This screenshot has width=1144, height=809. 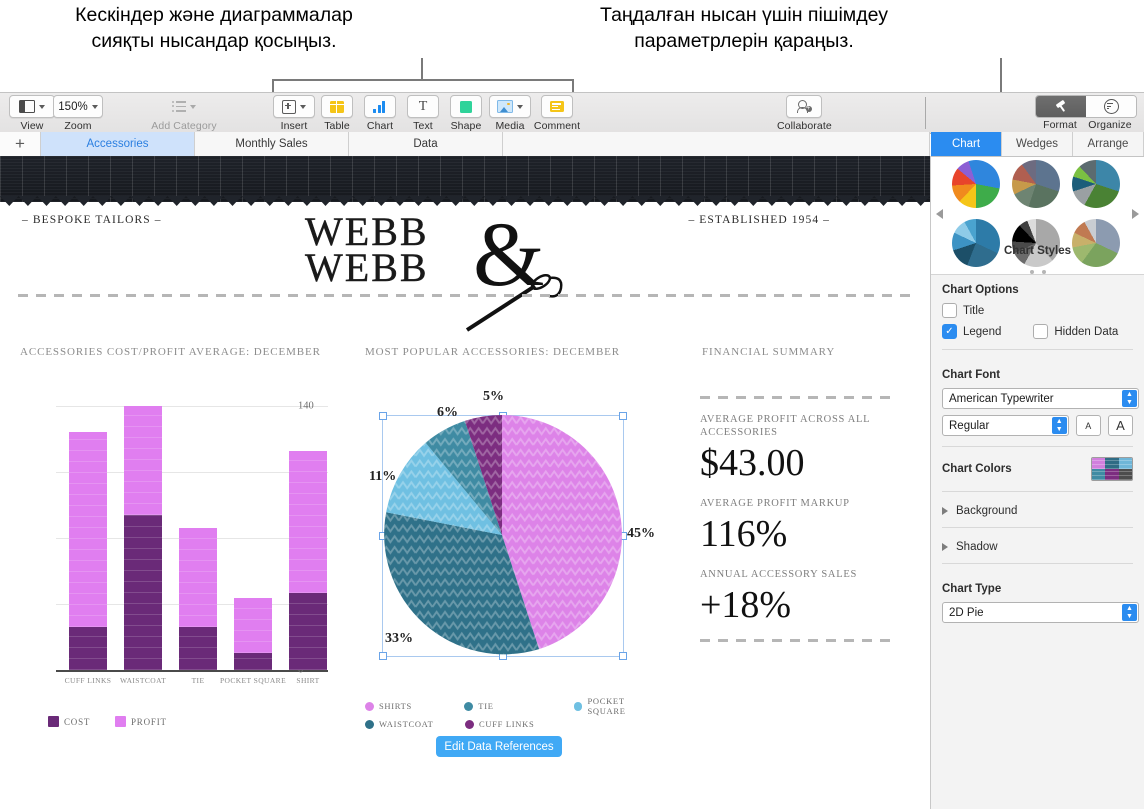 What do you see at coordinates (502, 535) in the screenshot?
I see `pie-svg` at bounding box center [502, 535].